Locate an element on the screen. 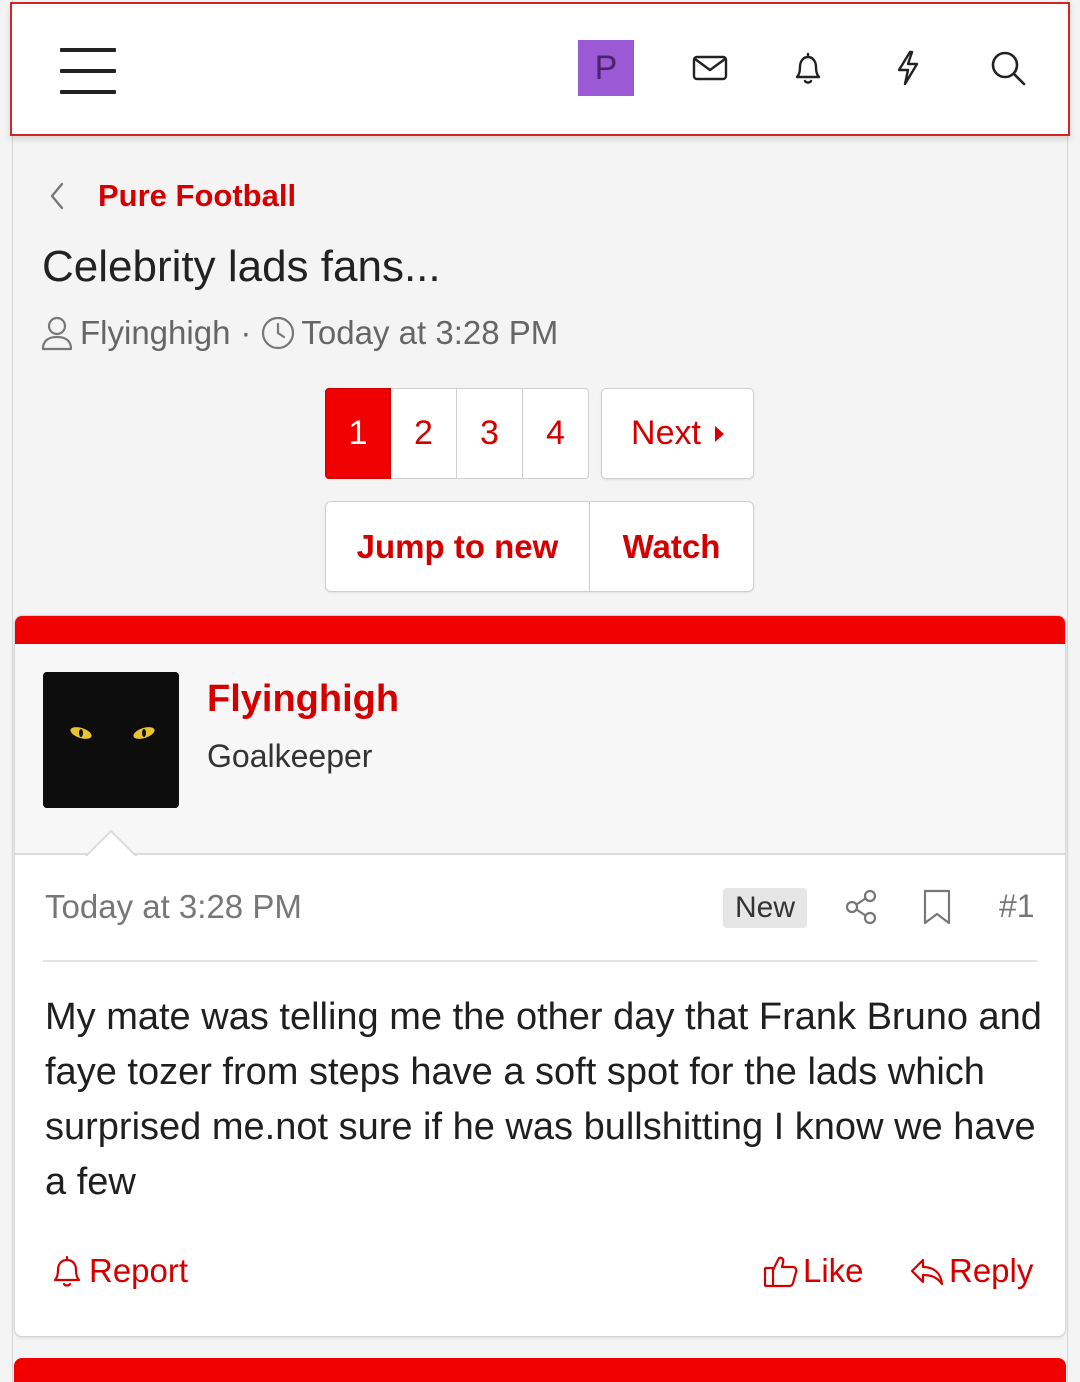 The image size is (1080, 1382). post-header-band is located at coordinates (540, 630).